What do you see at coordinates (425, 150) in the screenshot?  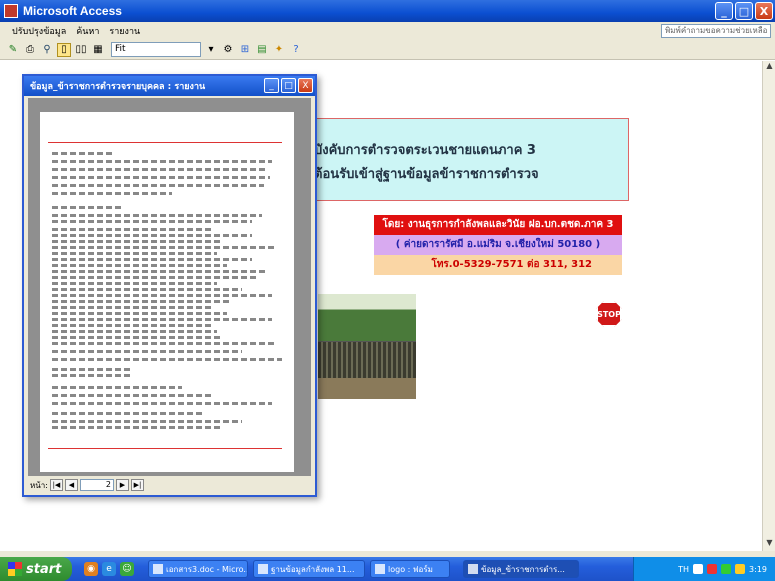 I see `banner-heading: บังคับการตำรวจตระเวนชายแดนภาค 3` at bounding box center [425, 150].